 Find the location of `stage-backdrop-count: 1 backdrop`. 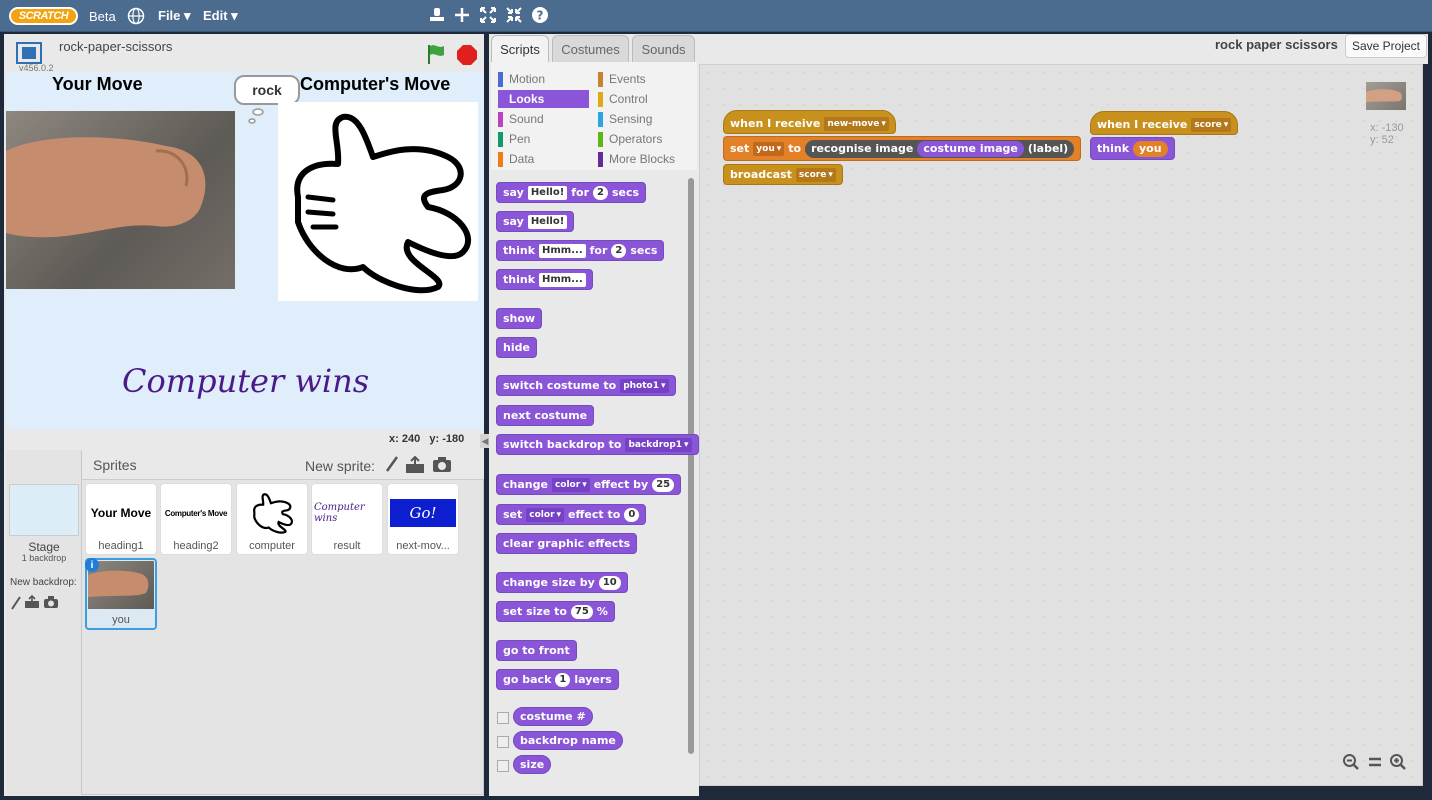

stage-backdrop-count: 1 backdrop is located at coordinates (44, 558).